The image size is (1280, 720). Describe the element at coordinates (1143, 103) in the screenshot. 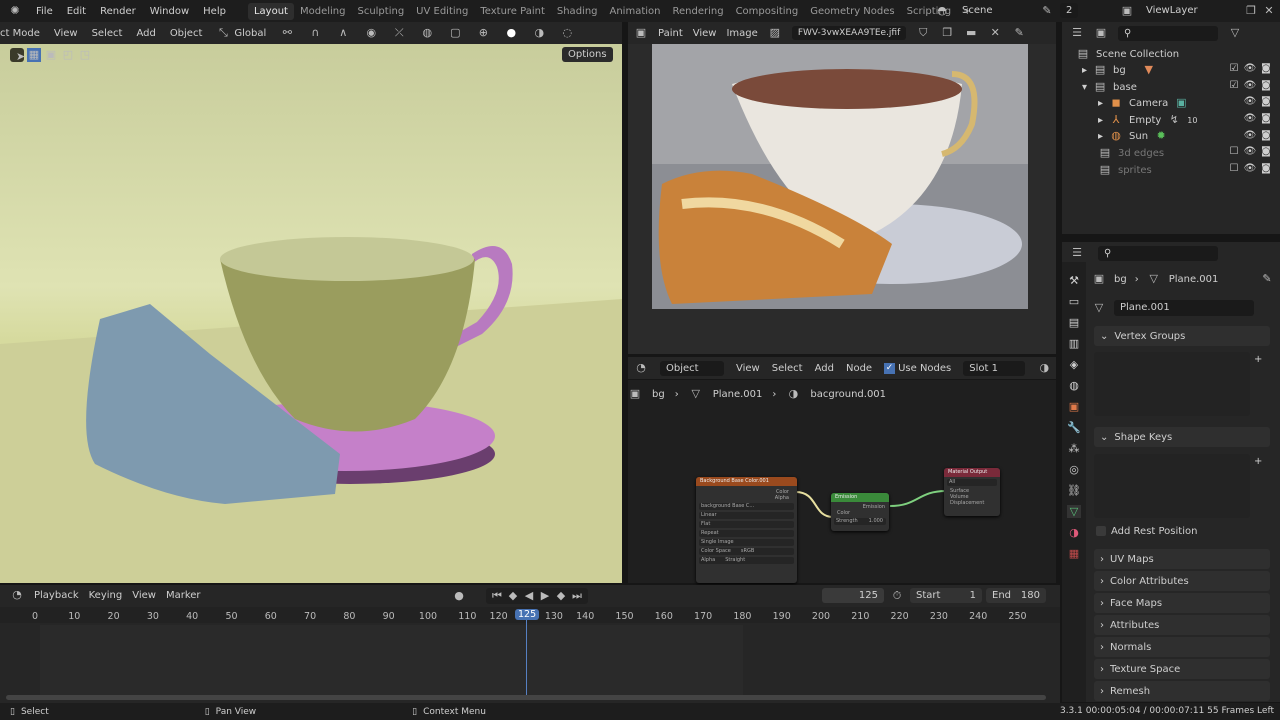

I see `outliner-row-camera: ▸ ◼ Camera ▣` at that location.